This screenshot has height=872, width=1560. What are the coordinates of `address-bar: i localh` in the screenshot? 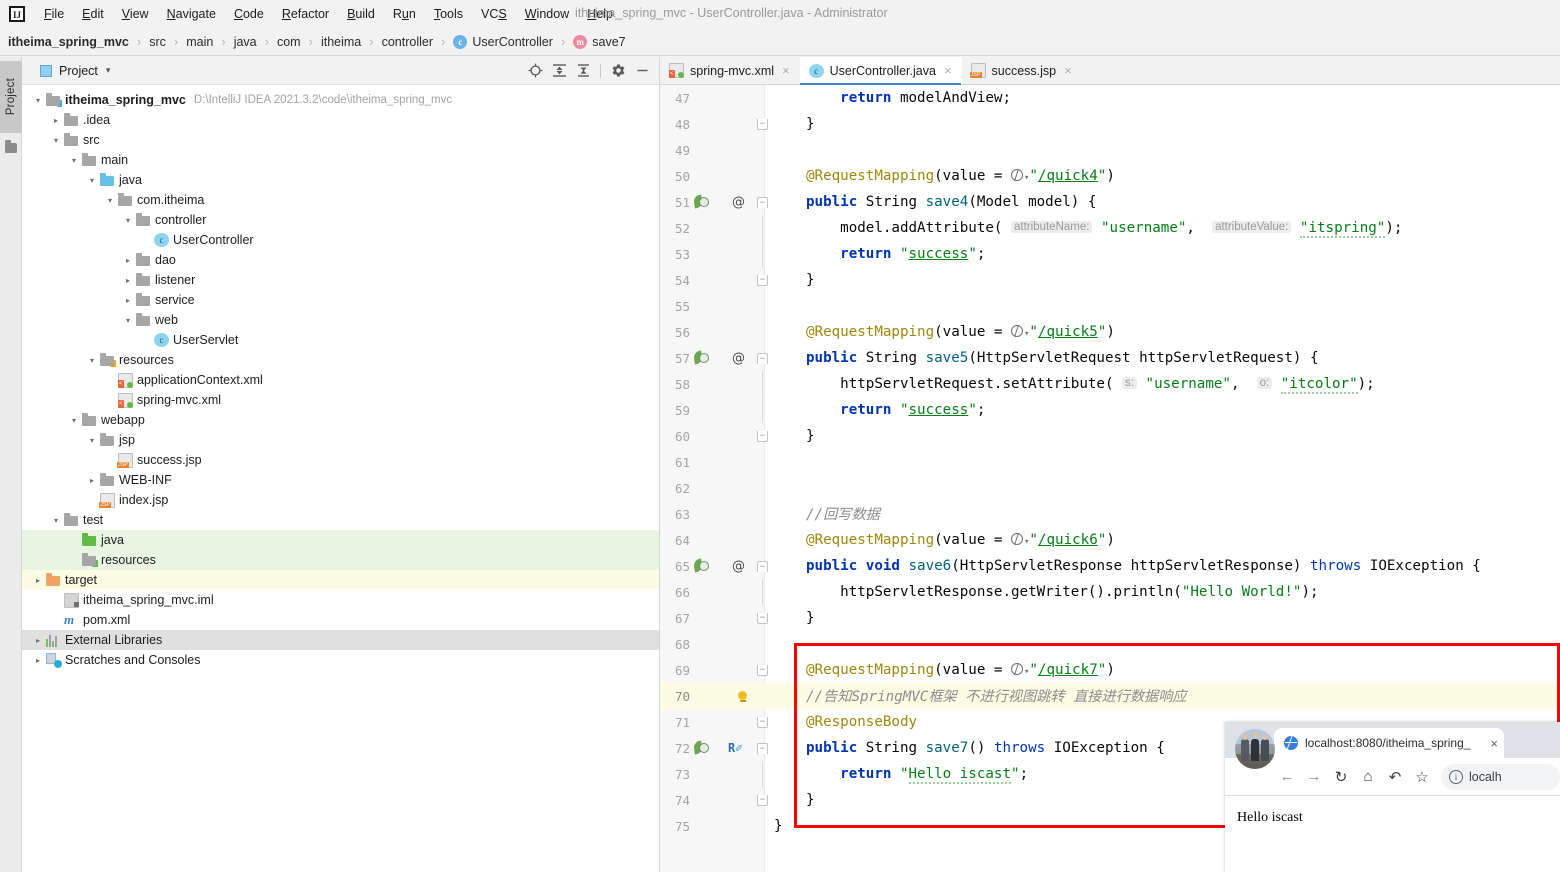 It's located at (1500, 776).